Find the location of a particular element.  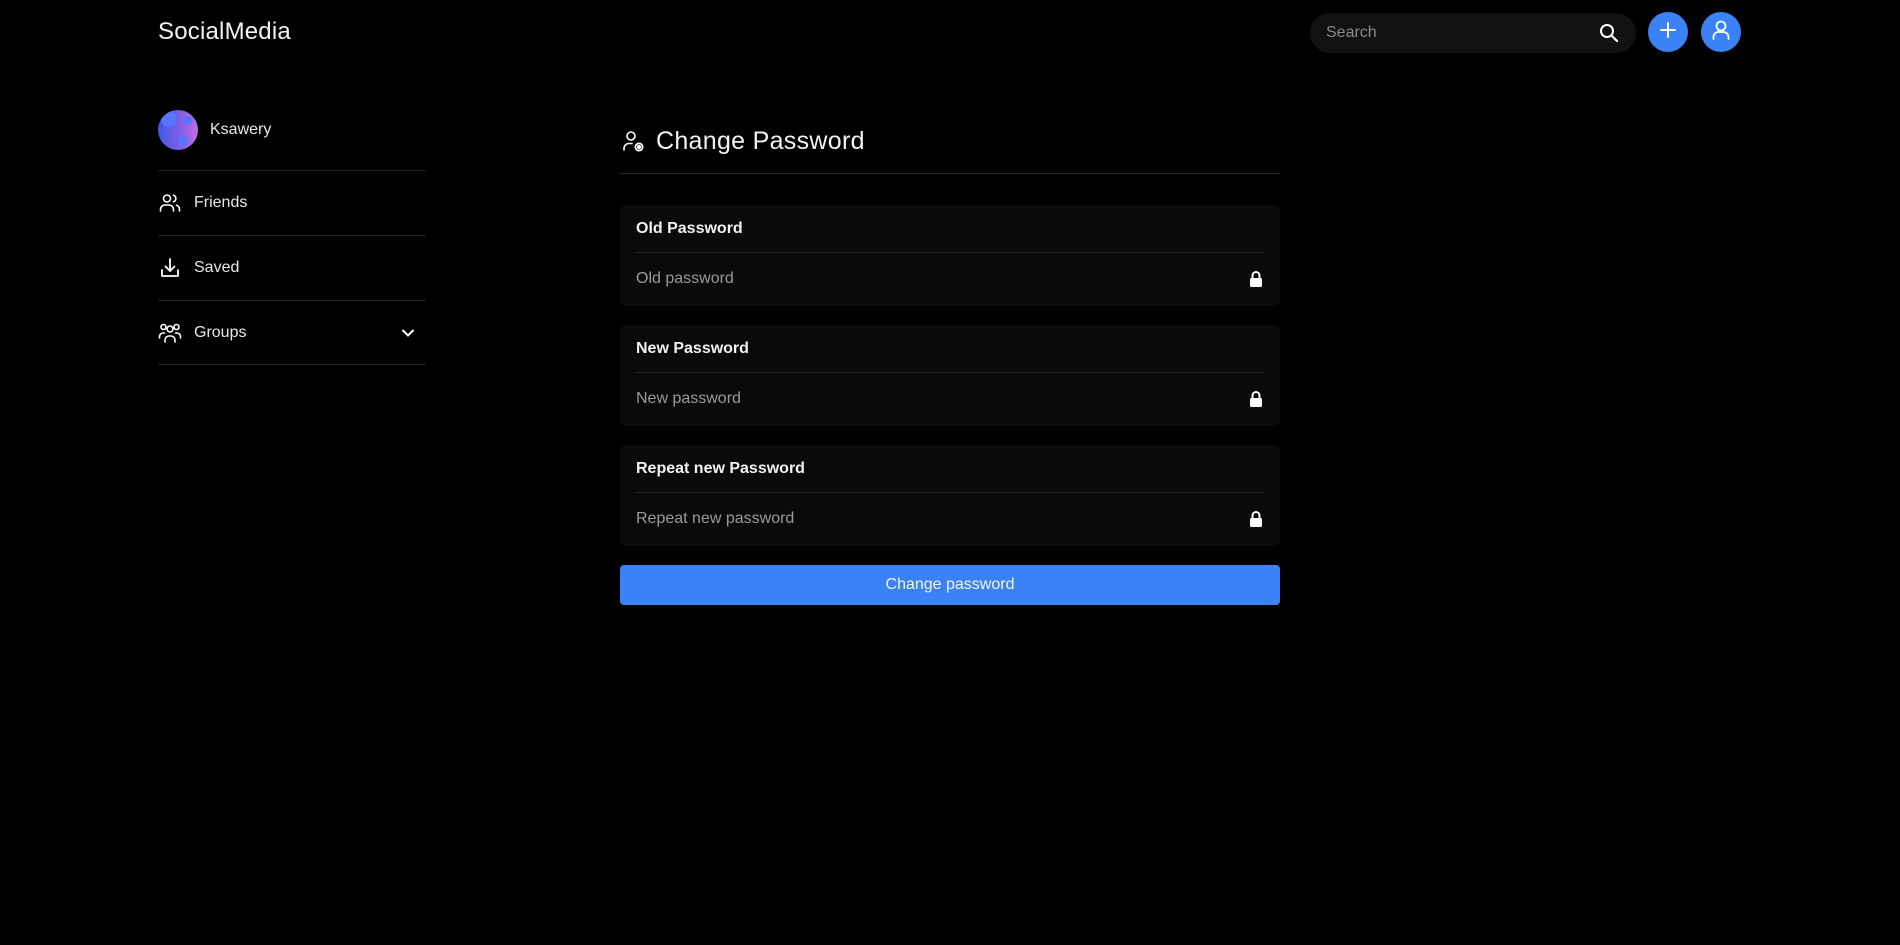

divider is located at coordinates (950, 173).